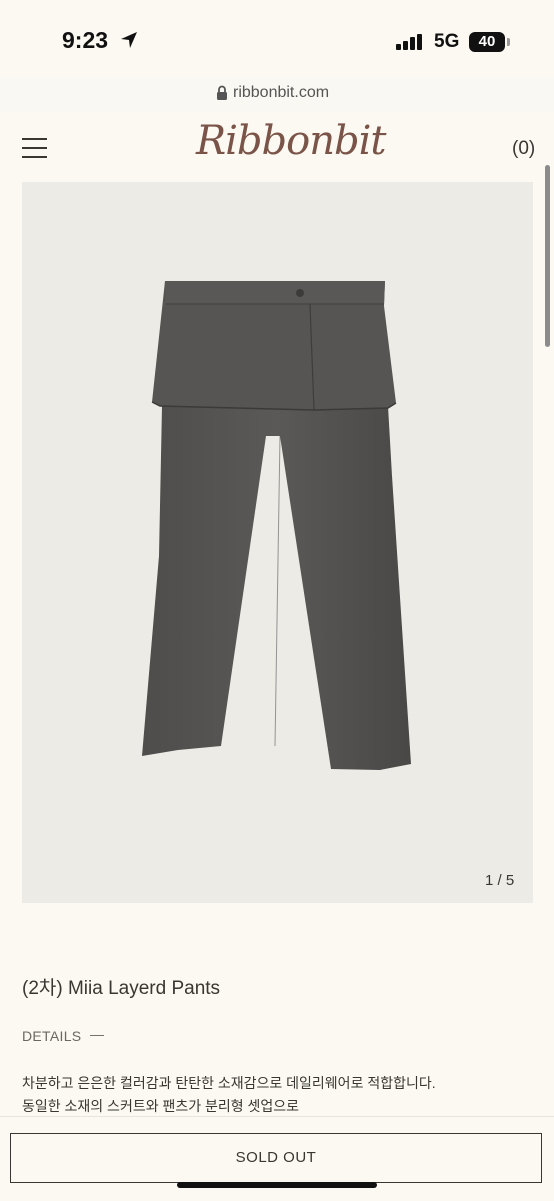  I want to click on lock-icon, so click(222, 92).